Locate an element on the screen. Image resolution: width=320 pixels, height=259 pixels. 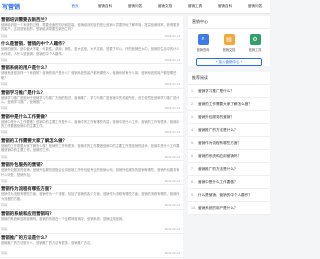
site-logo: 写营销 is located at coordinates (30, 6).